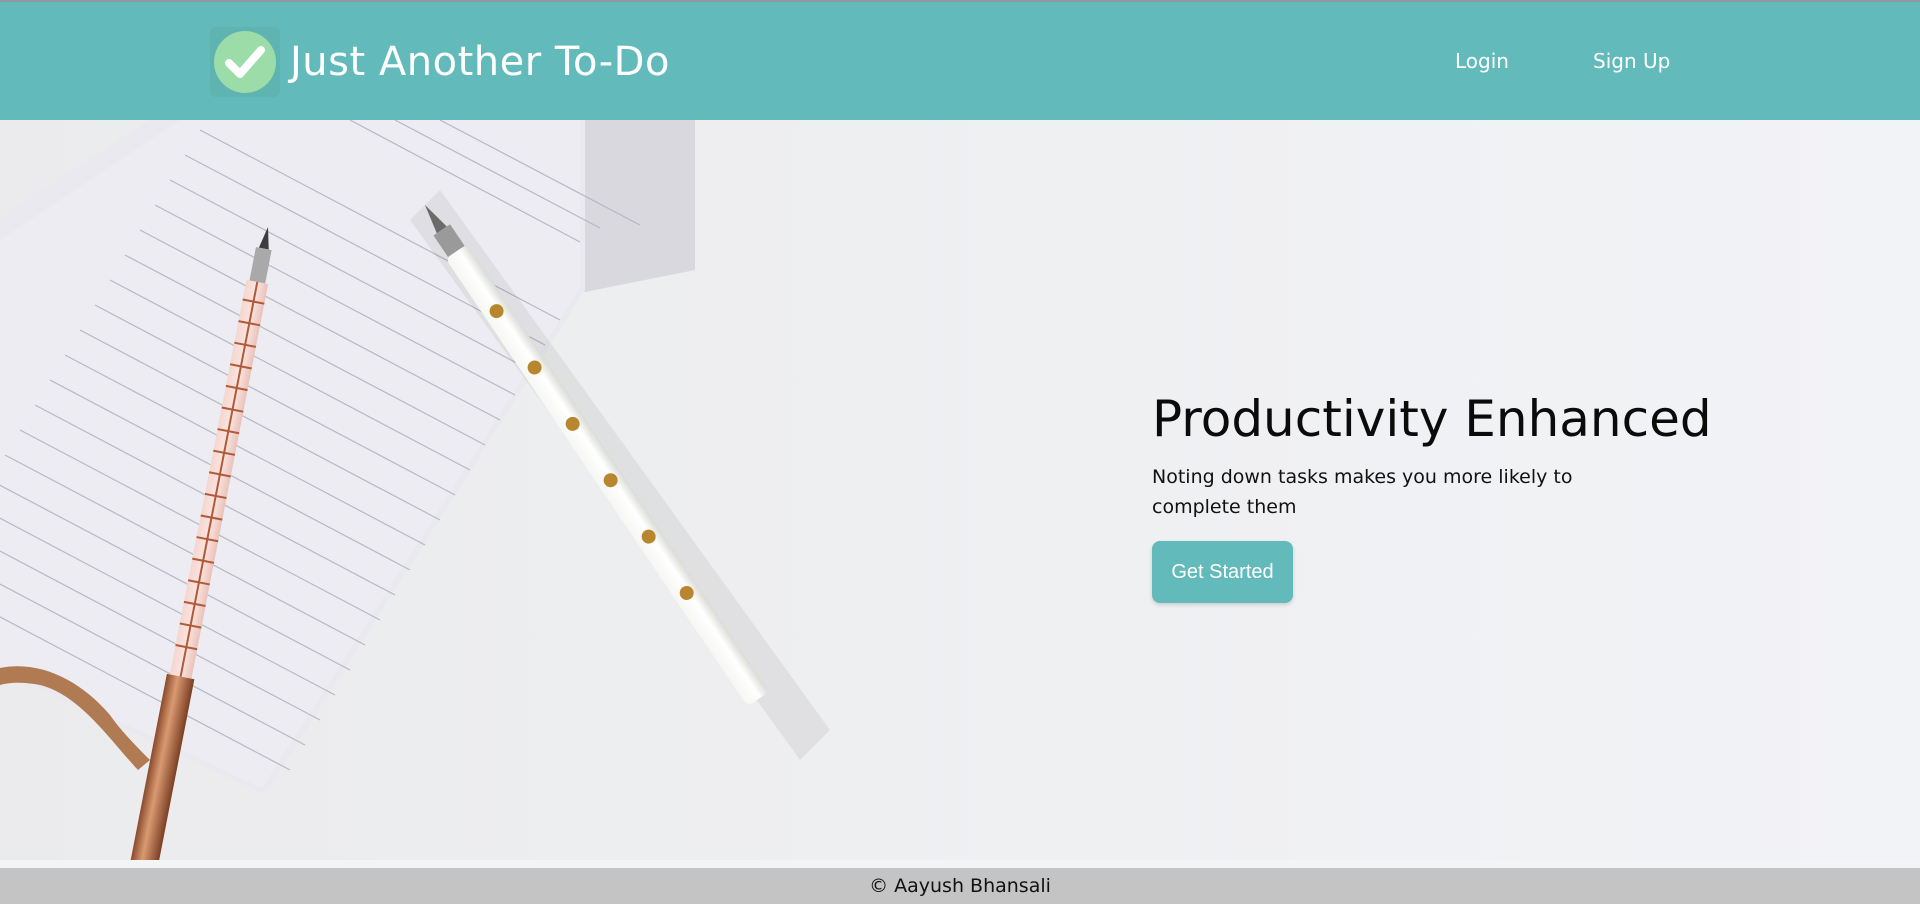 This screenshot has height=904, width=1920. What do you see at coordinates (1222, 572) in the screenshot?
I see `get-started-button: Get Started` at bounding box center [1222, 572].